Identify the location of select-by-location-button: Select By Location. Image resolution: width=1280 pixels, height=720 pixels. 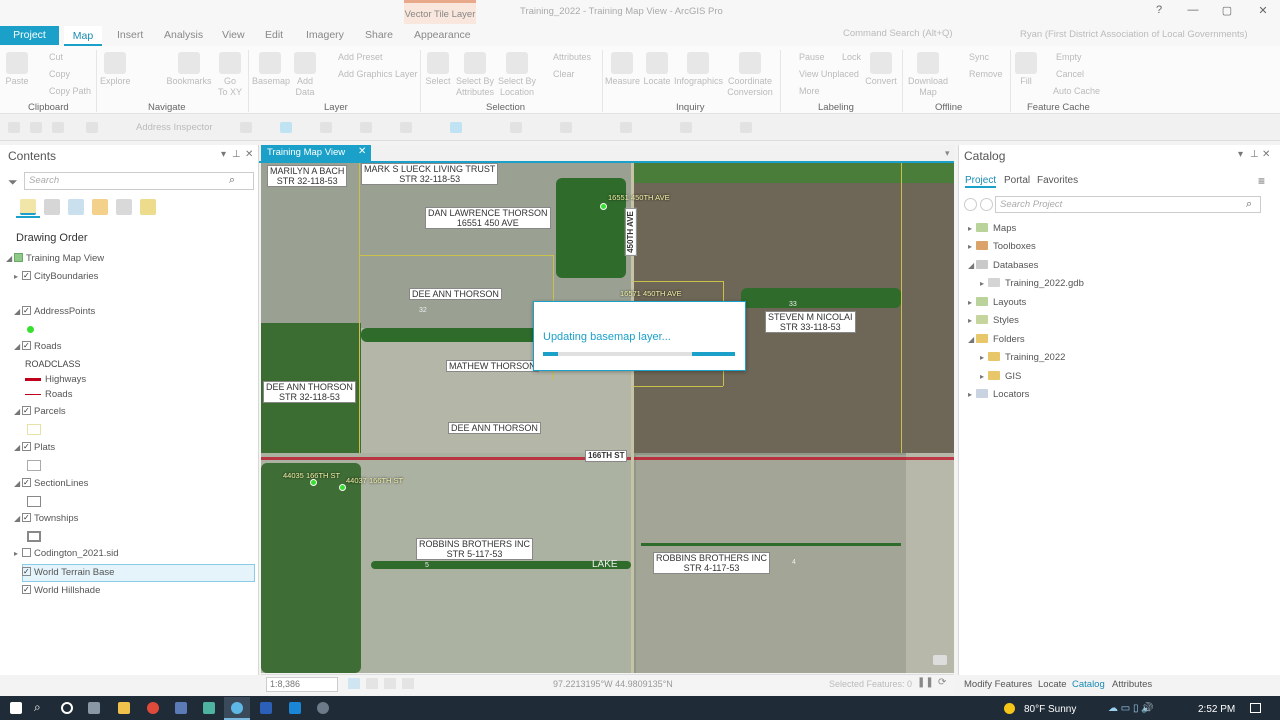
(517, 75).